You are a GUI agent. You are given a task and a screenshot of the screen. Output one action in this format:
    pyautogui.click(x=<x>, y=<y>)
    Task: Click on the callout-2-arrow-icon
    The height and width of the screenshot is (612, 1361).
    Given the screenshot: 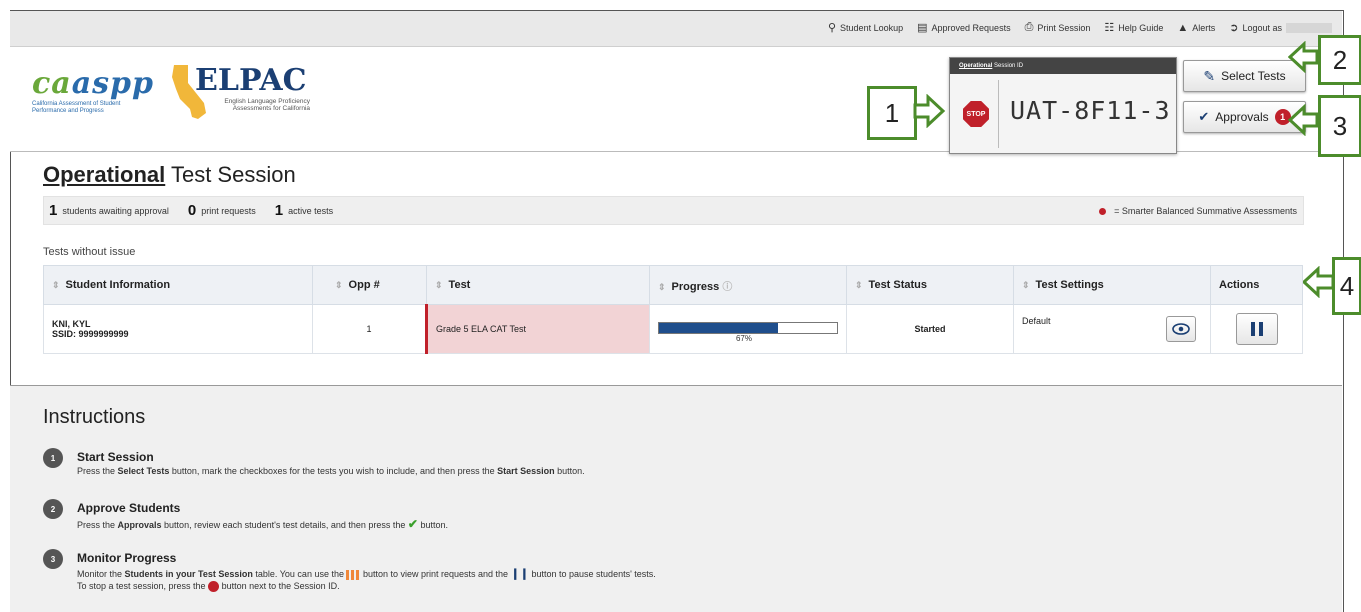 What is the action you would take?
    pyautogui.click(x=1303, y=57)
    